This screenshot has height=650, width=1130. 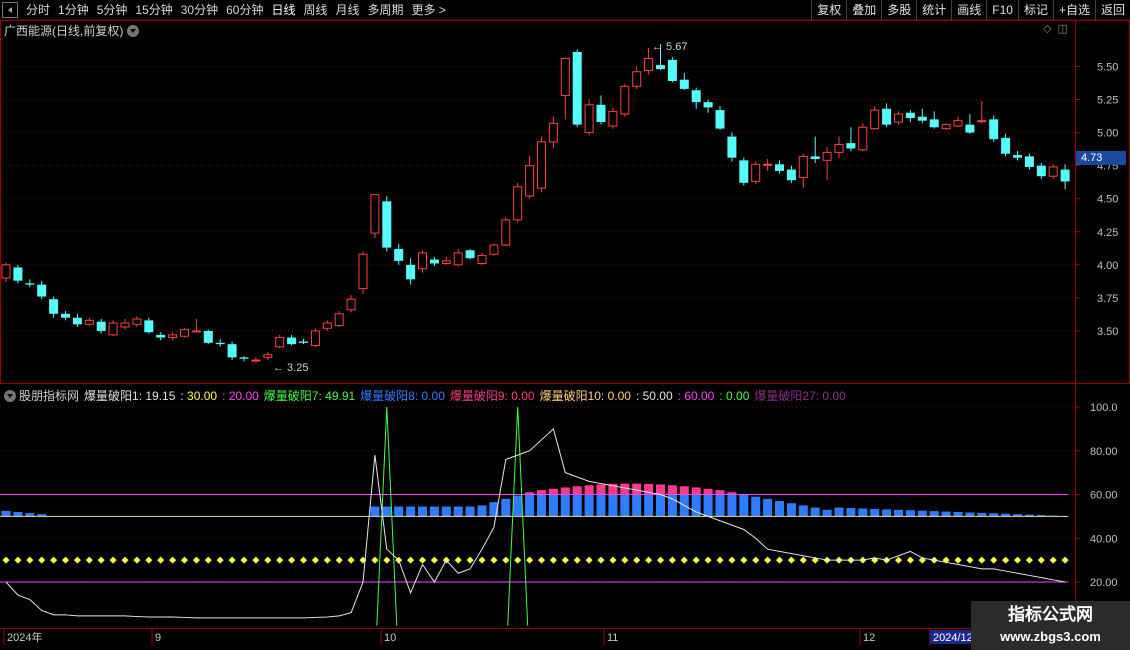 I want to click on panel-controls: ◇ ◫, so click(x=1055, y=28).